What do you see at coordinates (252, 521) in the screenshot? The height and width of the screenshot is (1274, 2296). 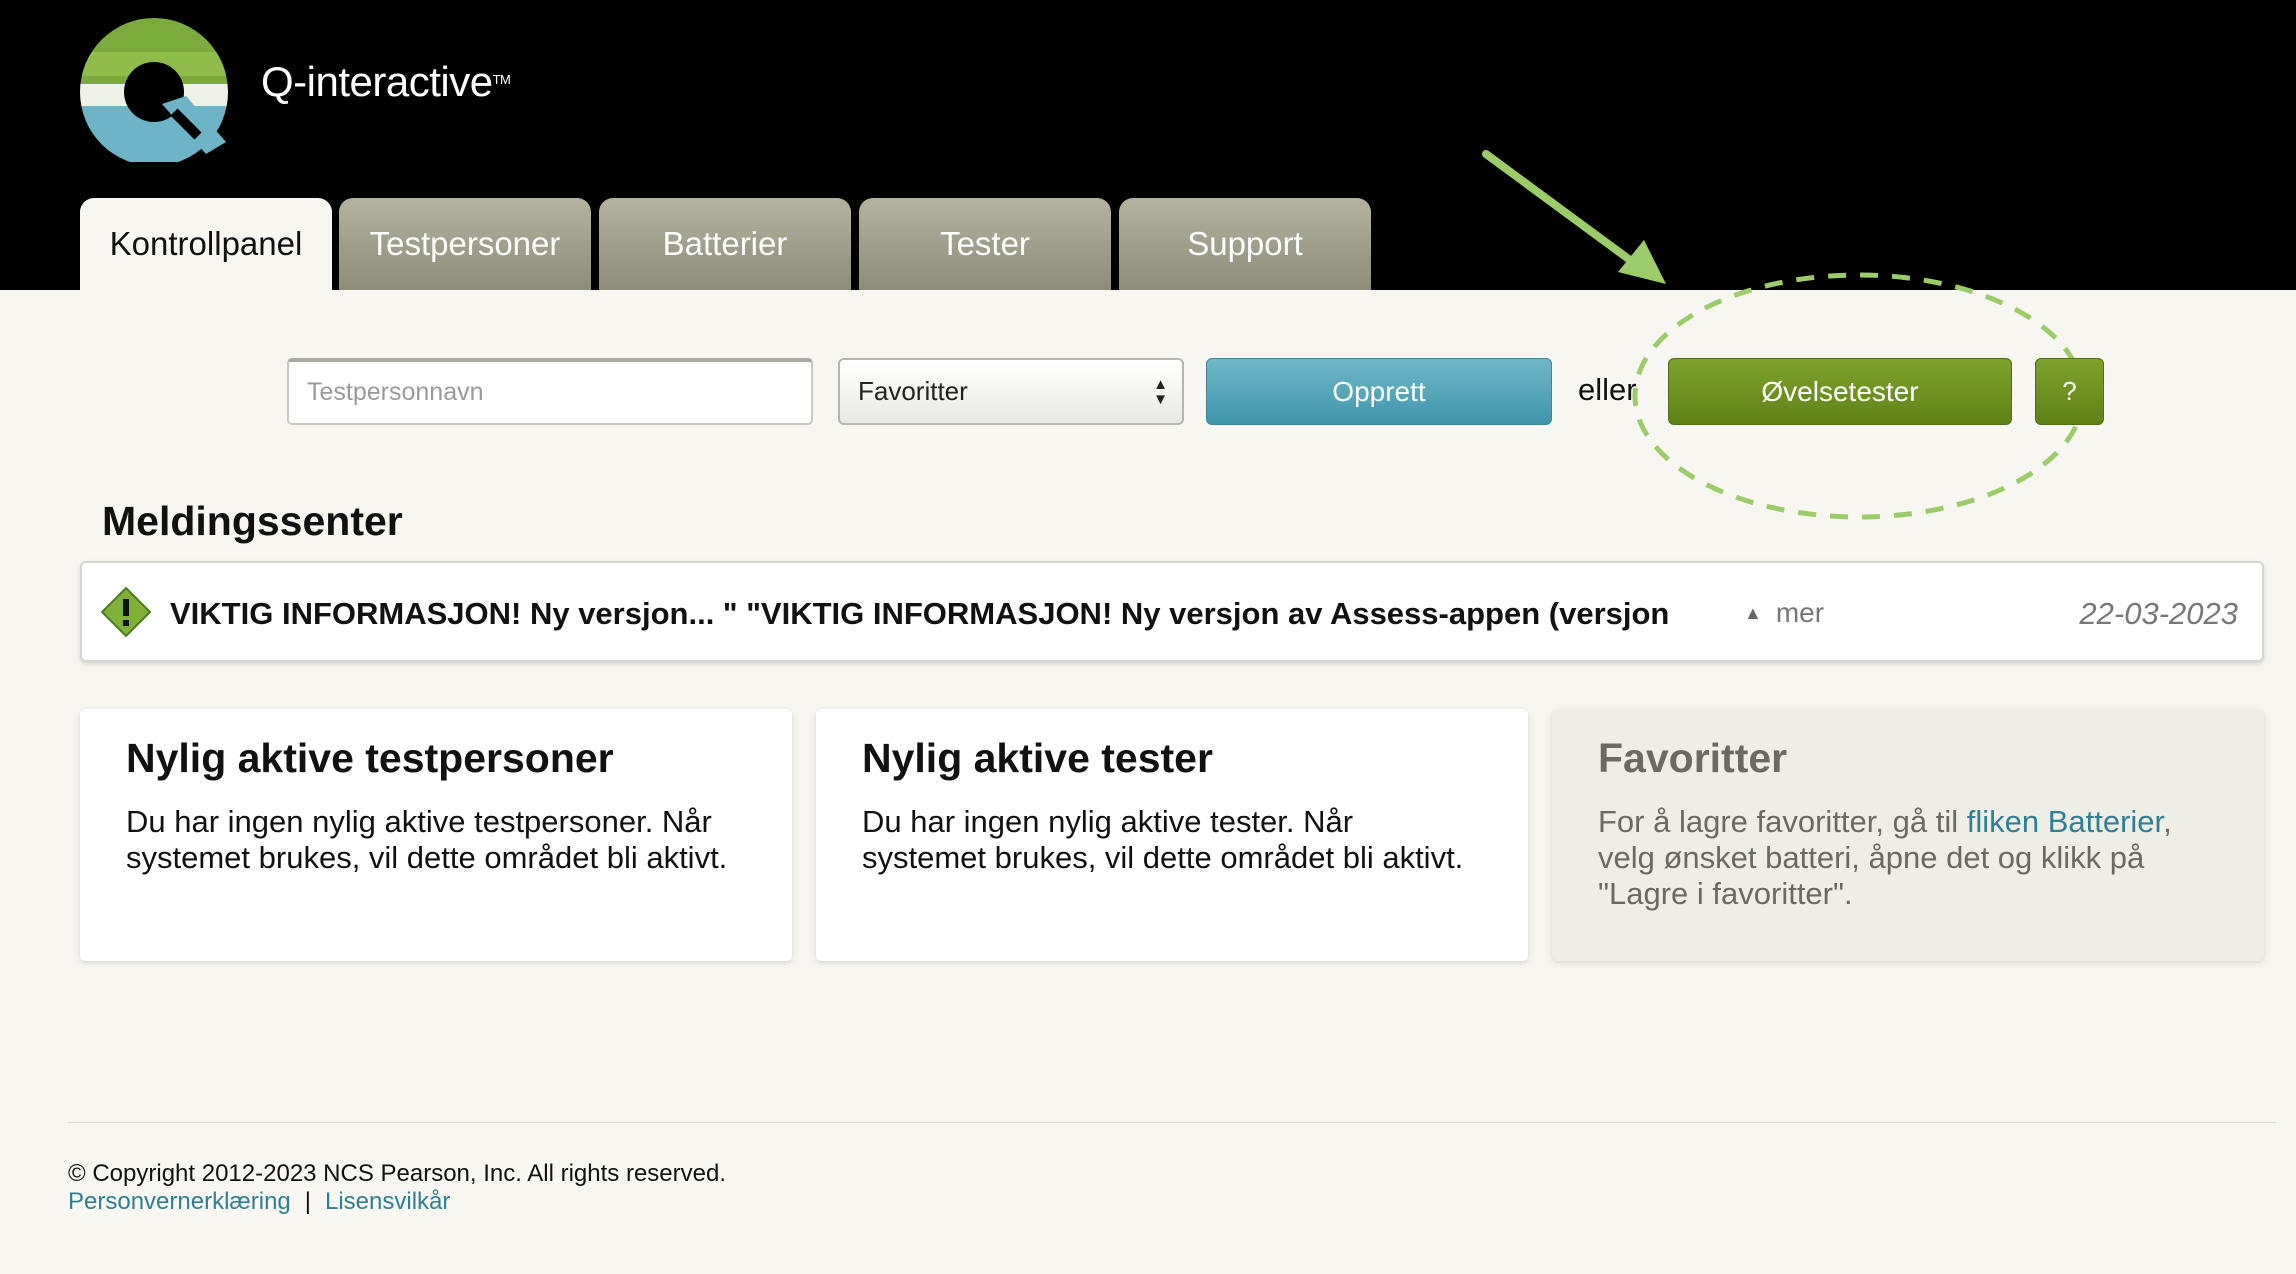 I see `message-center-heading: Meldingssenter` at bounding box center [252, 521].